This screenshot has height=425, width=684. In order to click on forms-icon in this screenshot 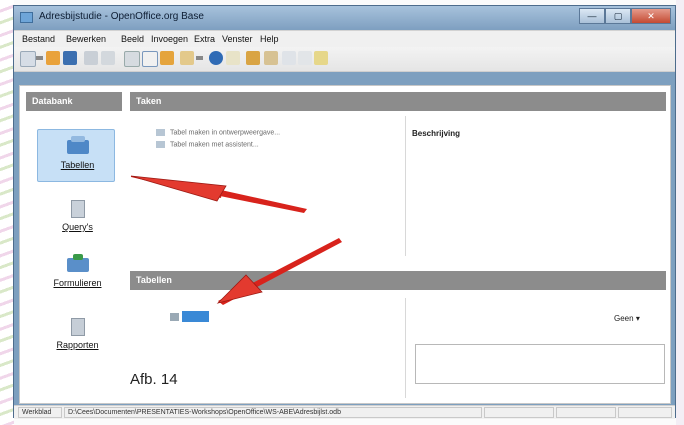, I will do `click(78, 264)`.